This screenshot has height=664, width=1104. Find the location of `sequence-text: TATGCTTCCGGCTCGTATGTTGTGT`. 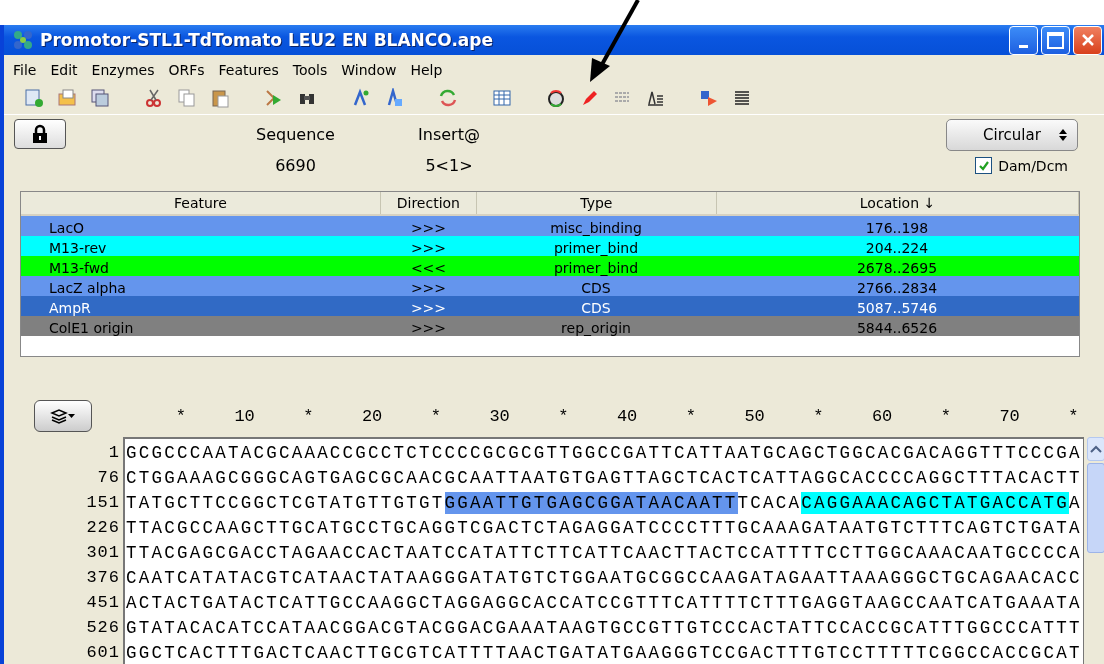

sequence-text: TATGCTTCCGGCTCGTATGTTGTGT is located at coordinates (285, 503).